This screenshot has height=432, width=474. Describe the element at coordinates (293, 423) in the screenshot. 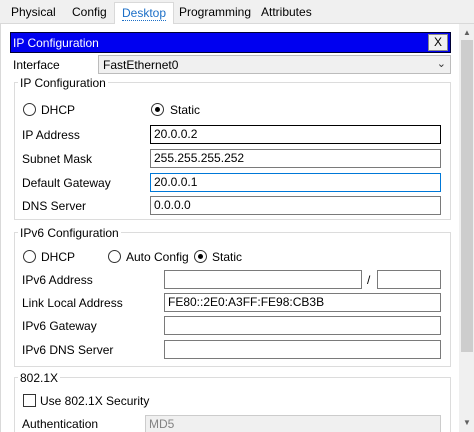

I see `authentication-select: MD5` at that location.